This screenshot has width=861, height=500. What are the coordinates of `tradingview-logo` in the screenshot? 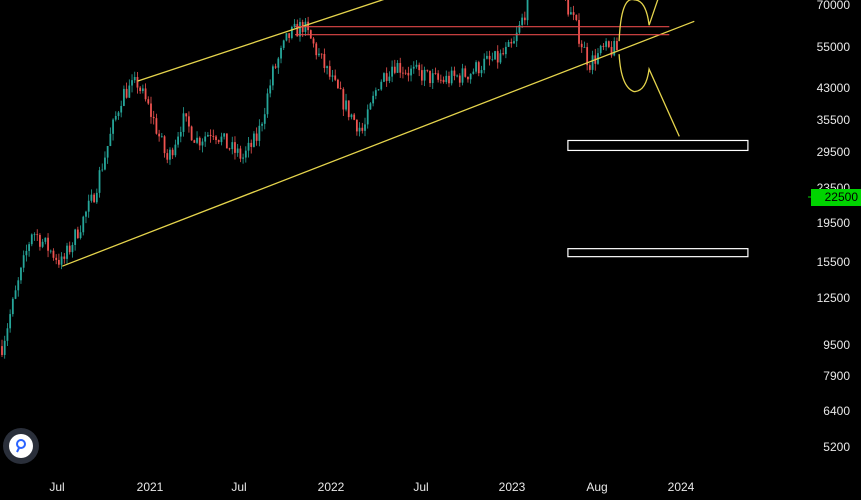 It's located at (21, 446).